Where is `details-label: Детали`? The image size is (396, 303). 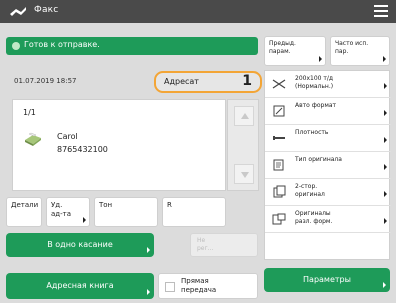 details-label: Детали is located at coordinates (25, 205).